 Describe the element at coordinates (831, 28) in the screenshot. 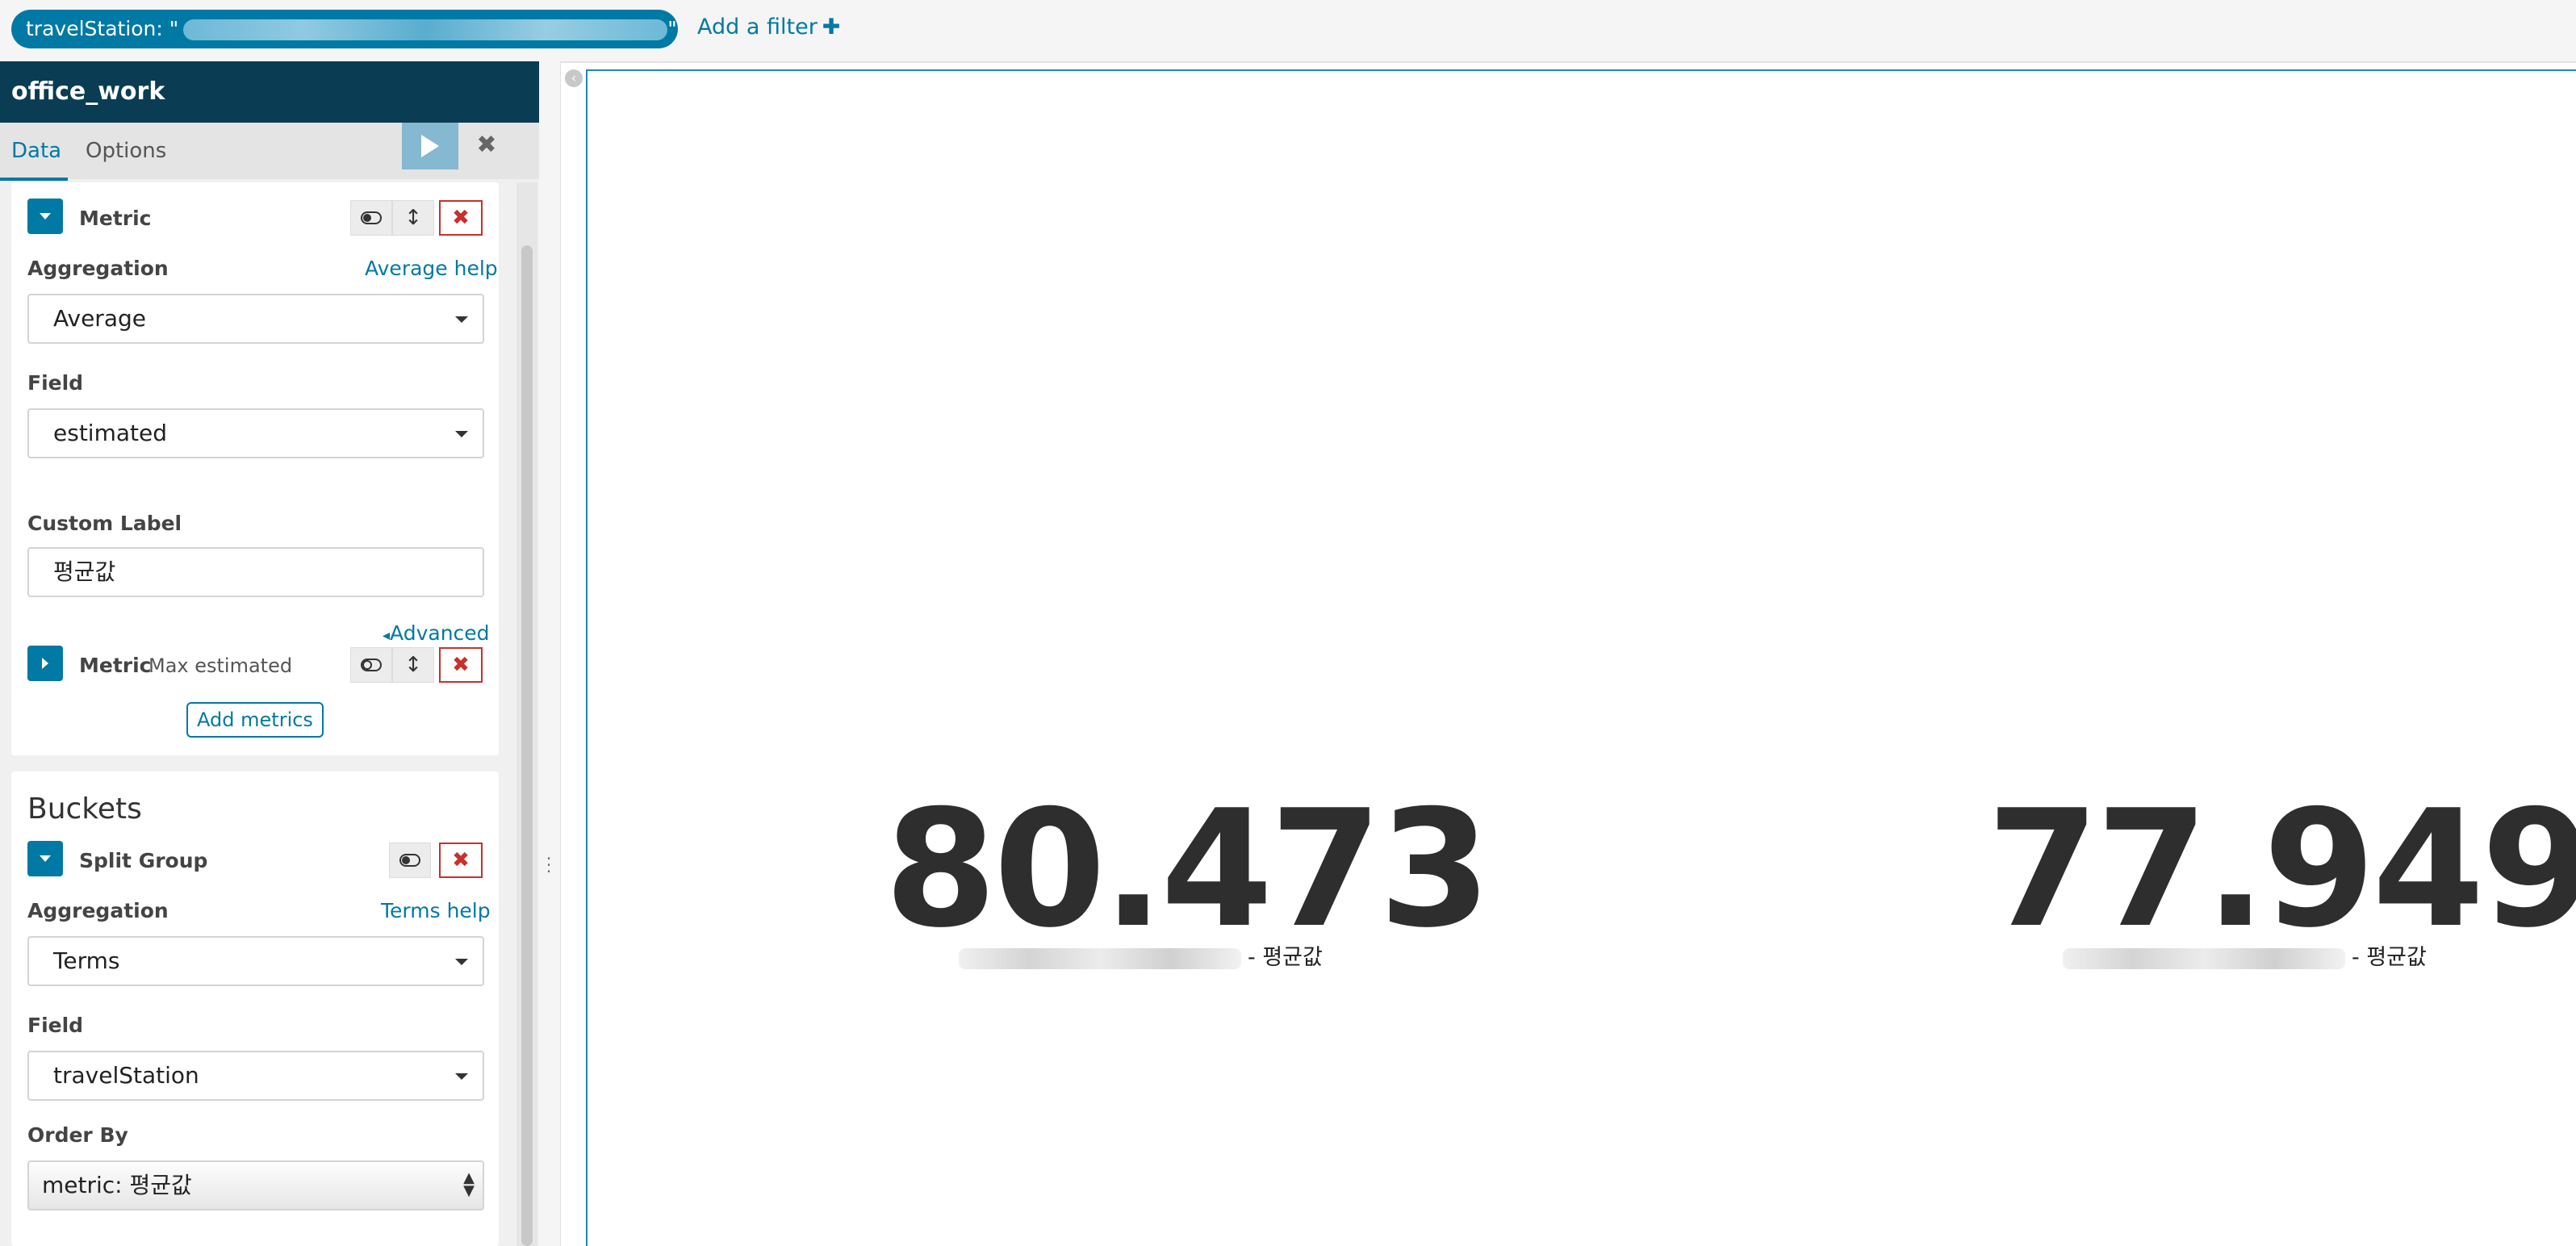

I see `plus-icon: ✚` at that location.